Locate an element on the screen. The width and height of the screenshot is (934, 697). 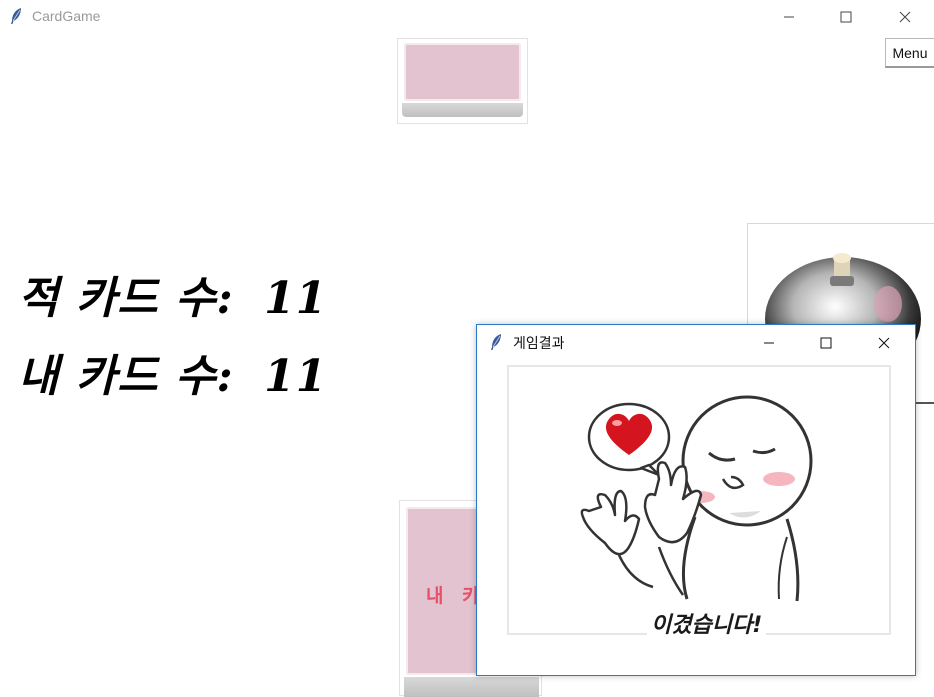
my-card-count: 내 카드 수: 11 is located at coordinates (172, 372).